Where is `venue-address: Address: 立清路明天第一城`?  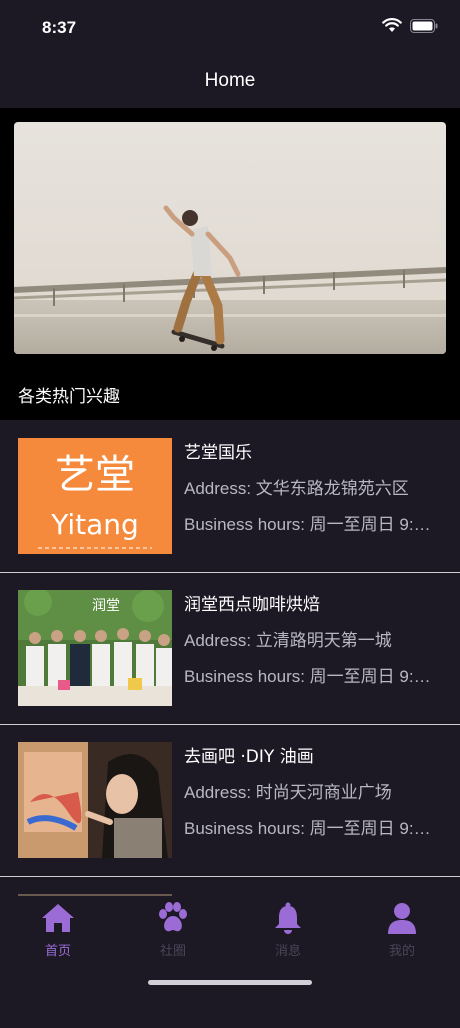 venue-address: Address: 立清路明天第一城 is located at coordinates (288, 640).